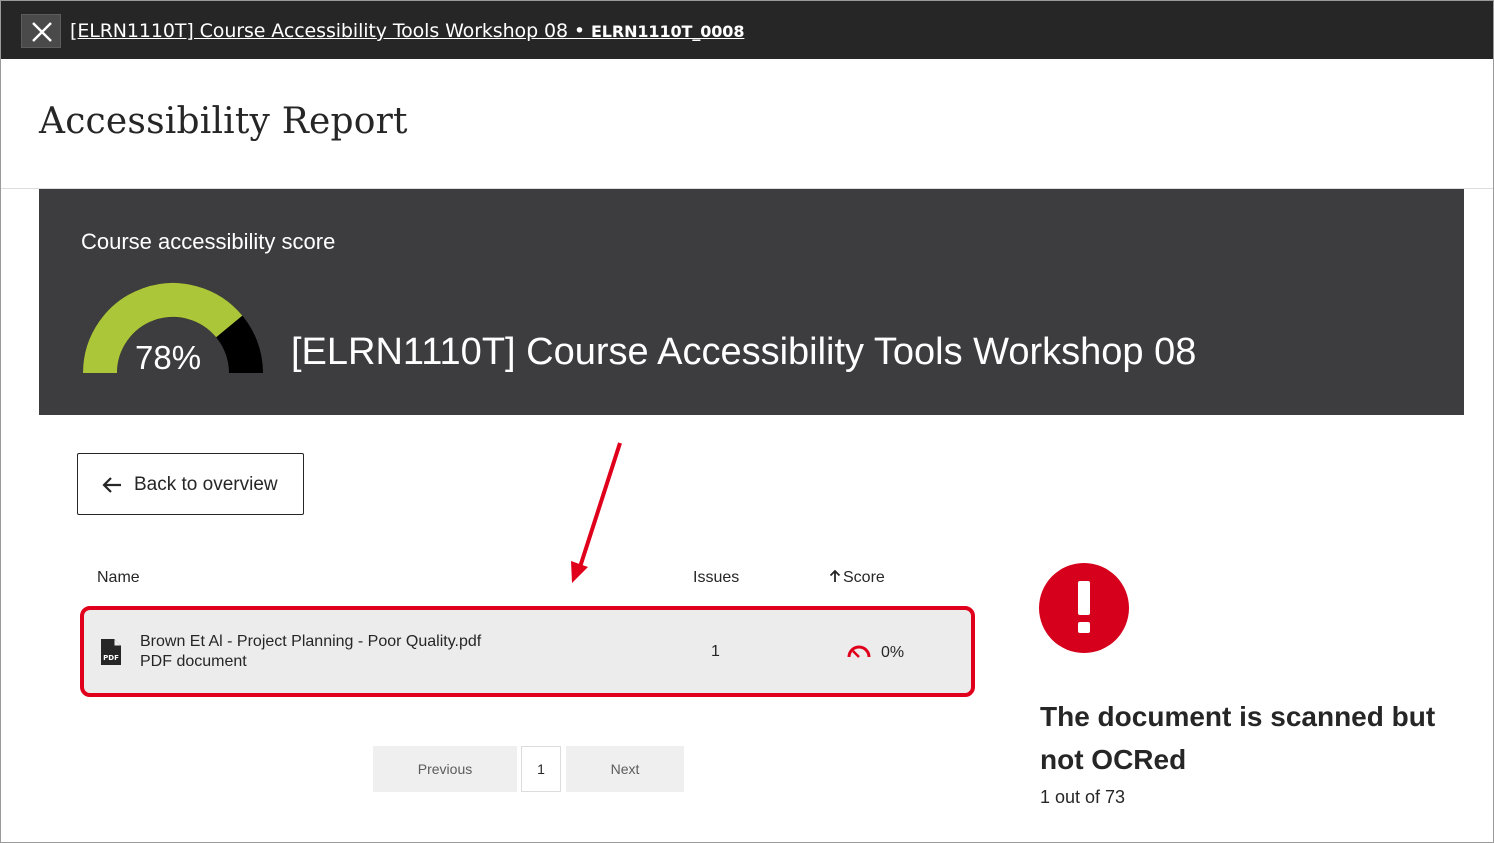 This screenshot has height=843, width=1494. Describe the element at coordinates (223, 121) in the screenshot. I see `page-title: Accessibility Report` at that location.